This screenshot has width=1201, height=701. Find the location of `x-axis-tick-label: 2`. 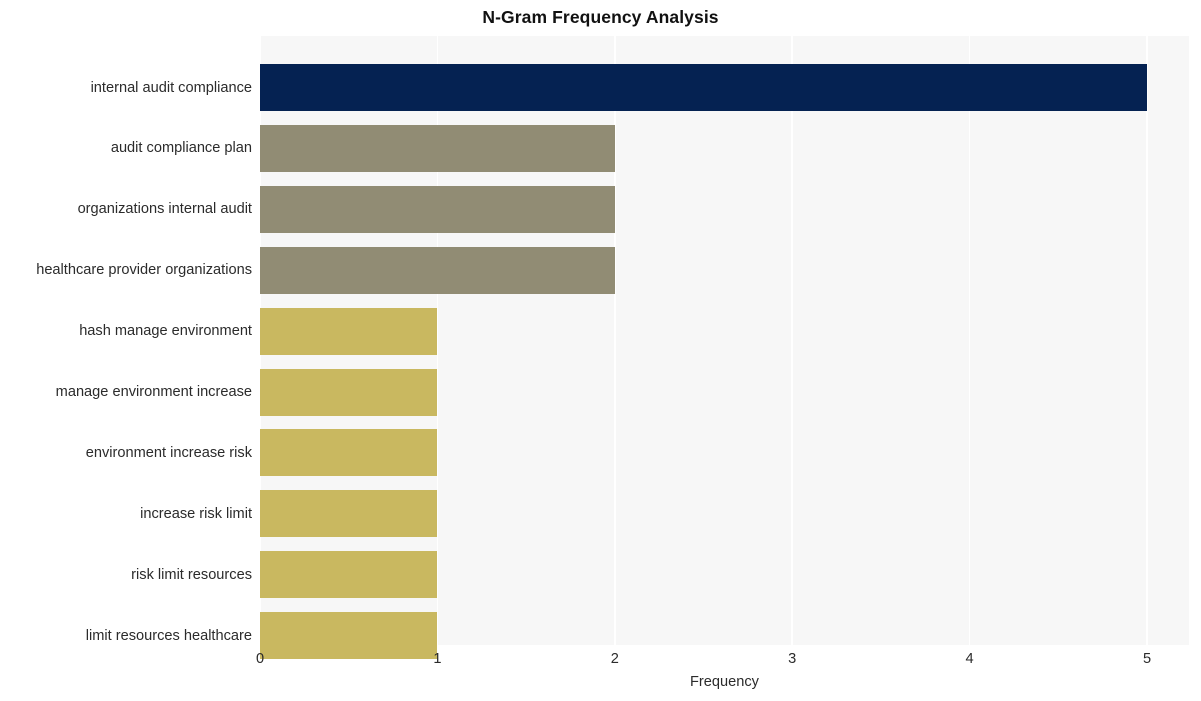

x-axis-tick-label: 2 is located at coordinates (614, 659).